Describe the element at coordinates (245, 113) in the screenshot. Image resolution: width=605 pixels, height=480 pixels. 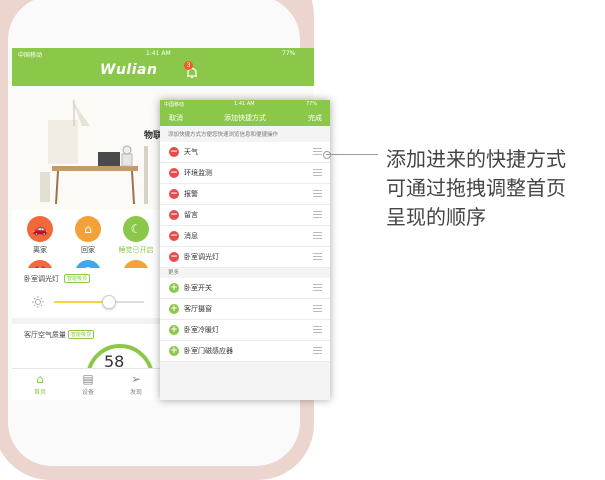
I see `panel-header: 中国移动 1:41 AM 77% 添加快捷方式 取消 完成` at that location.